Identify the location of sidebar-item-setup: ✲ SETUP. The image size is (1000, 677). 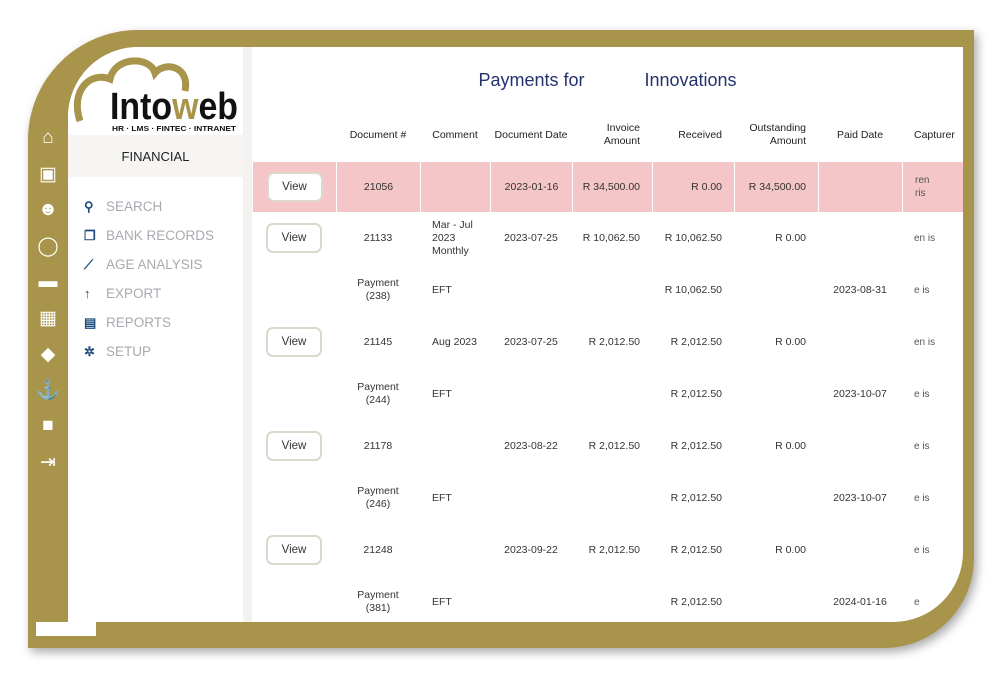
(149, 351).